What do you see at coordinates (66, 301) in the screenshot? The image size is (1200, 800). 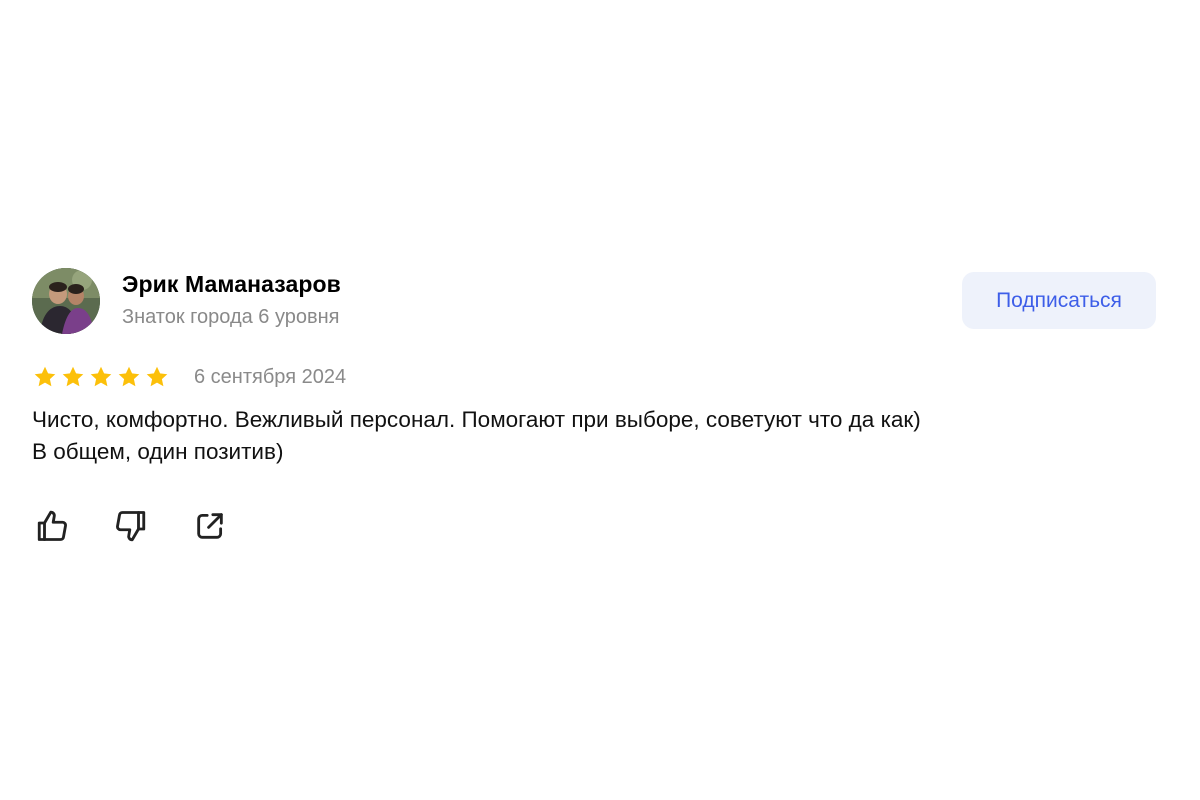 I see `avatar` at bounding box center [66, 301].